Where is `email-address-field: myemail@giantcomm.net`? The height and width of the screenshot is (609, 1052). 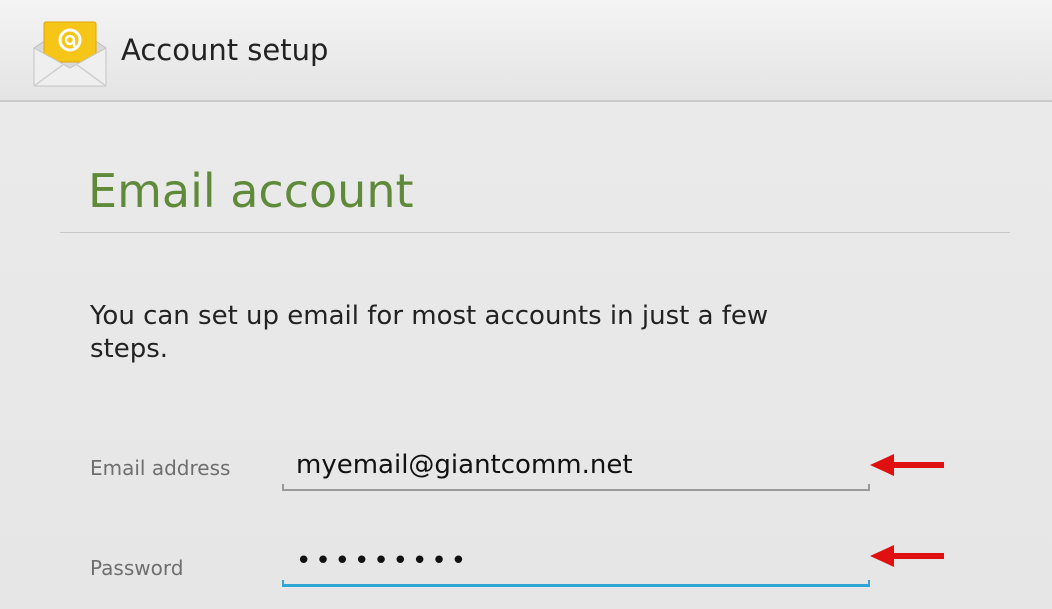
email-address-field: myemail@giantcomm.net is located at coordinates (464, 465).